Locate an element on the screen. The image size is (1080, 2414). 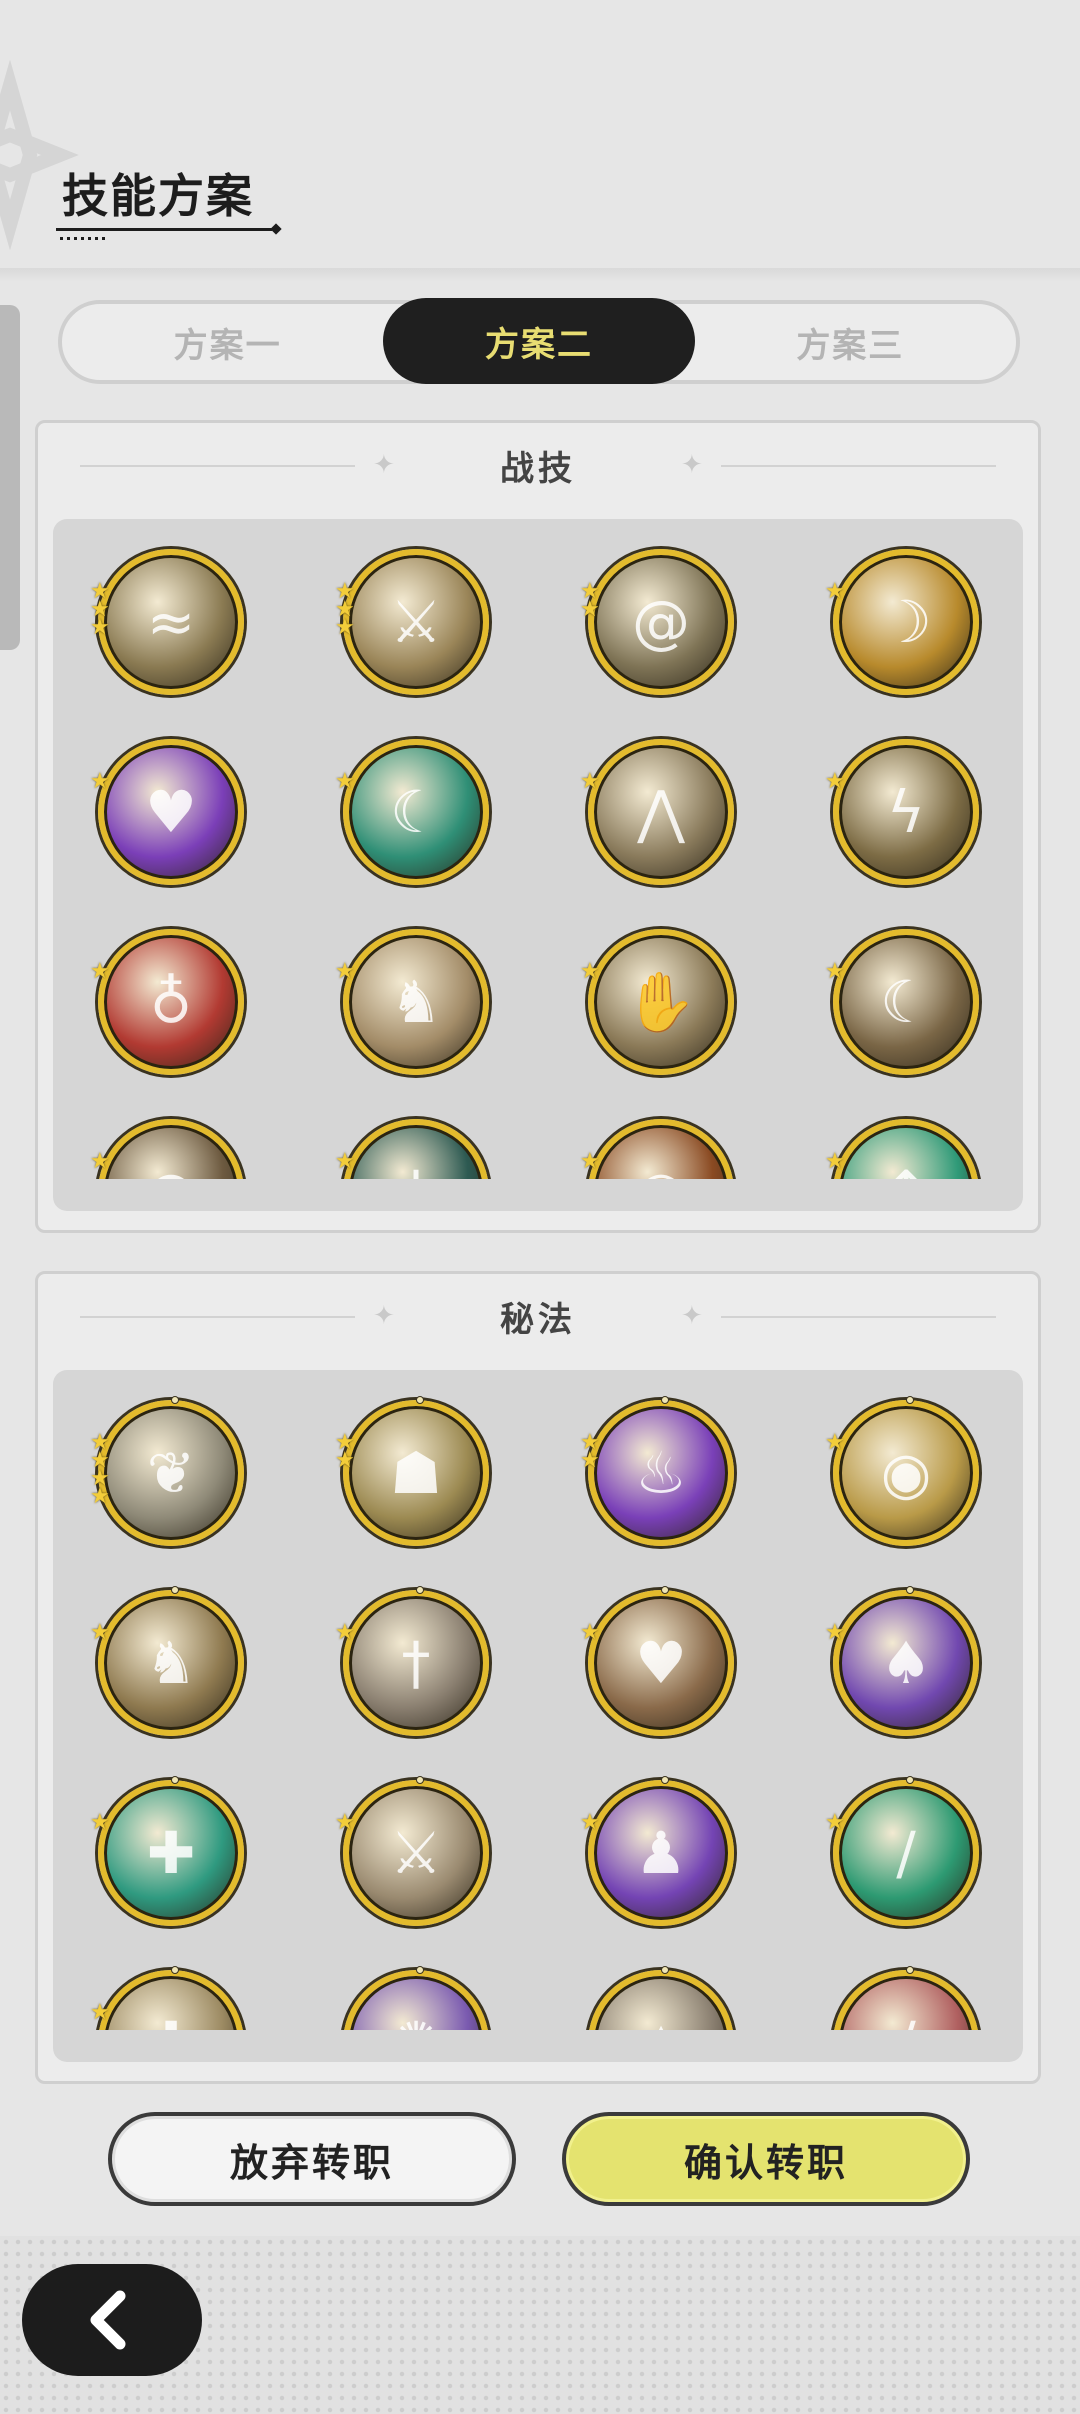
charging-rider-icon: ♞ is located at coordinates (416, 1002).